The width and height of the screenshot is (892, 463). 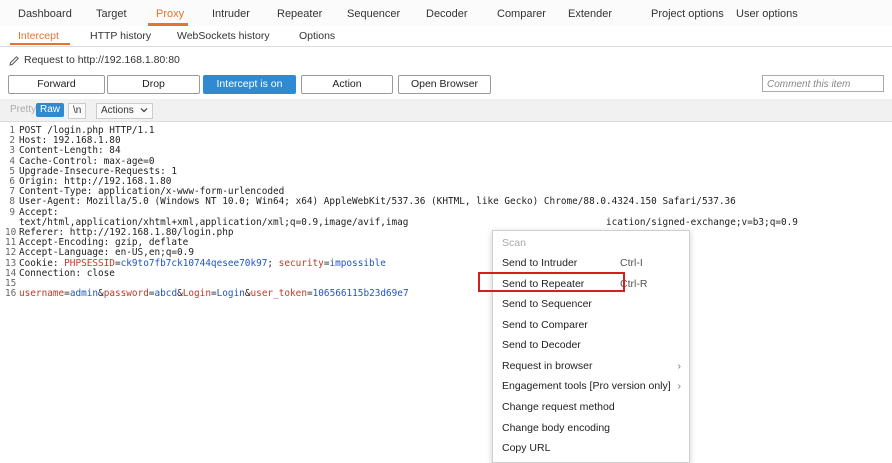 I want to click on comment-input: Comment this item, so click(x=823, y=83).